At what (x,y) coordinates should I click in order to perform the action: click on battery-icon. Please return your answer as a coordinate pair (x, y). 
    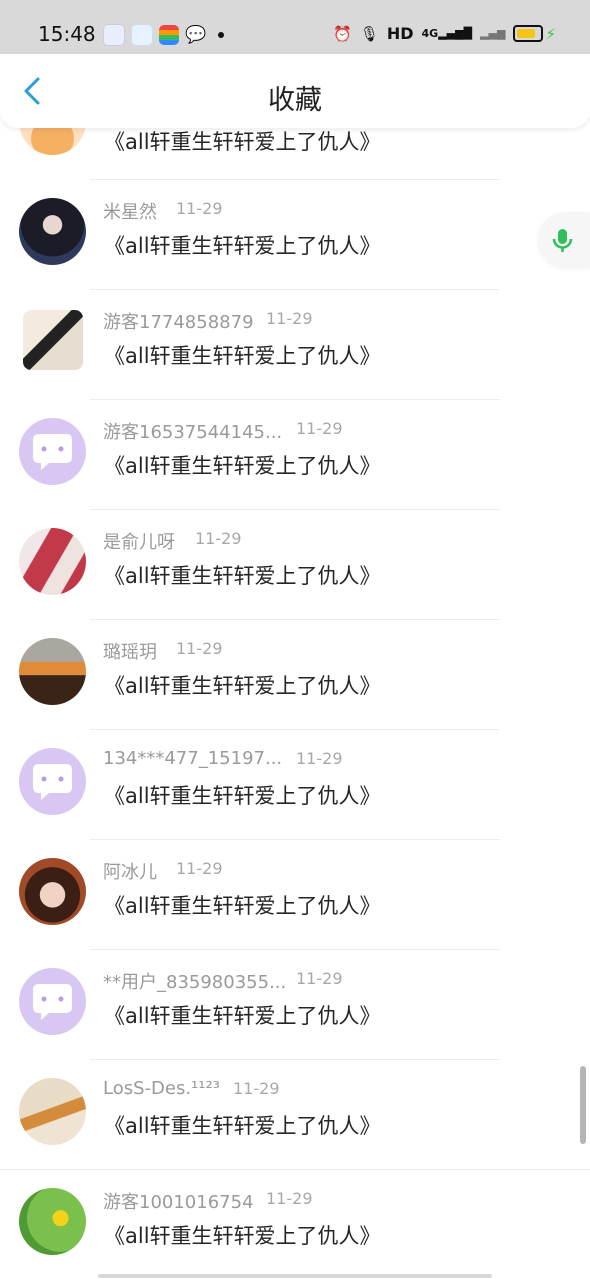
    Looking at the image, I should click on (528, 33).